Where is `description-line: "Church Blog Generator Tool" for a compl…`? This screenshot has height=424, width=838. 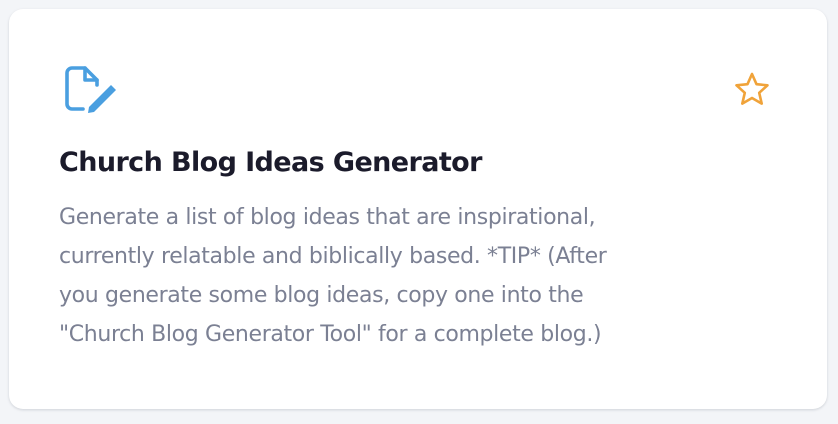 description-line: "Church Blog Generator Tool" for a compl… is located at coordinates (330, 334).